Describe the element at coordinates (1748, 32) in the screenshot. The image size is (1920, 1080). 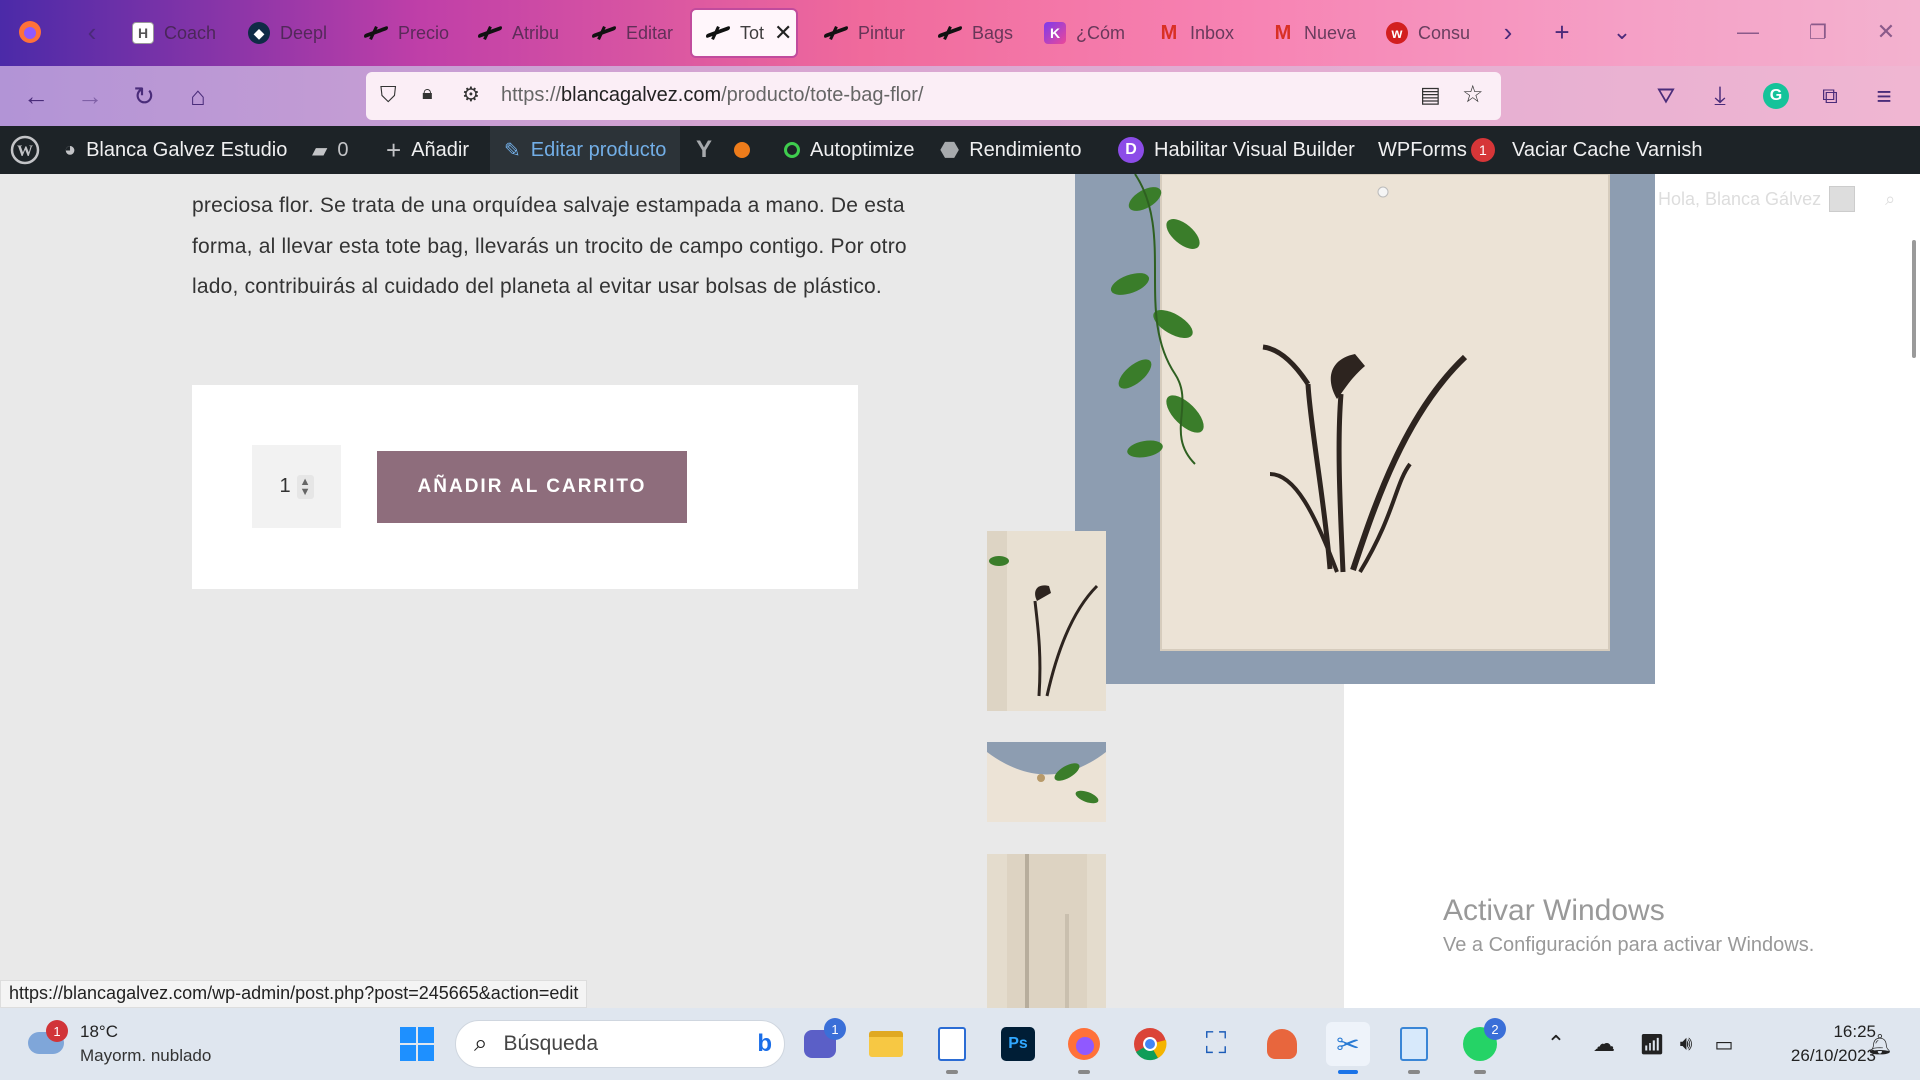
I see `minimize-icon: —` at that location.